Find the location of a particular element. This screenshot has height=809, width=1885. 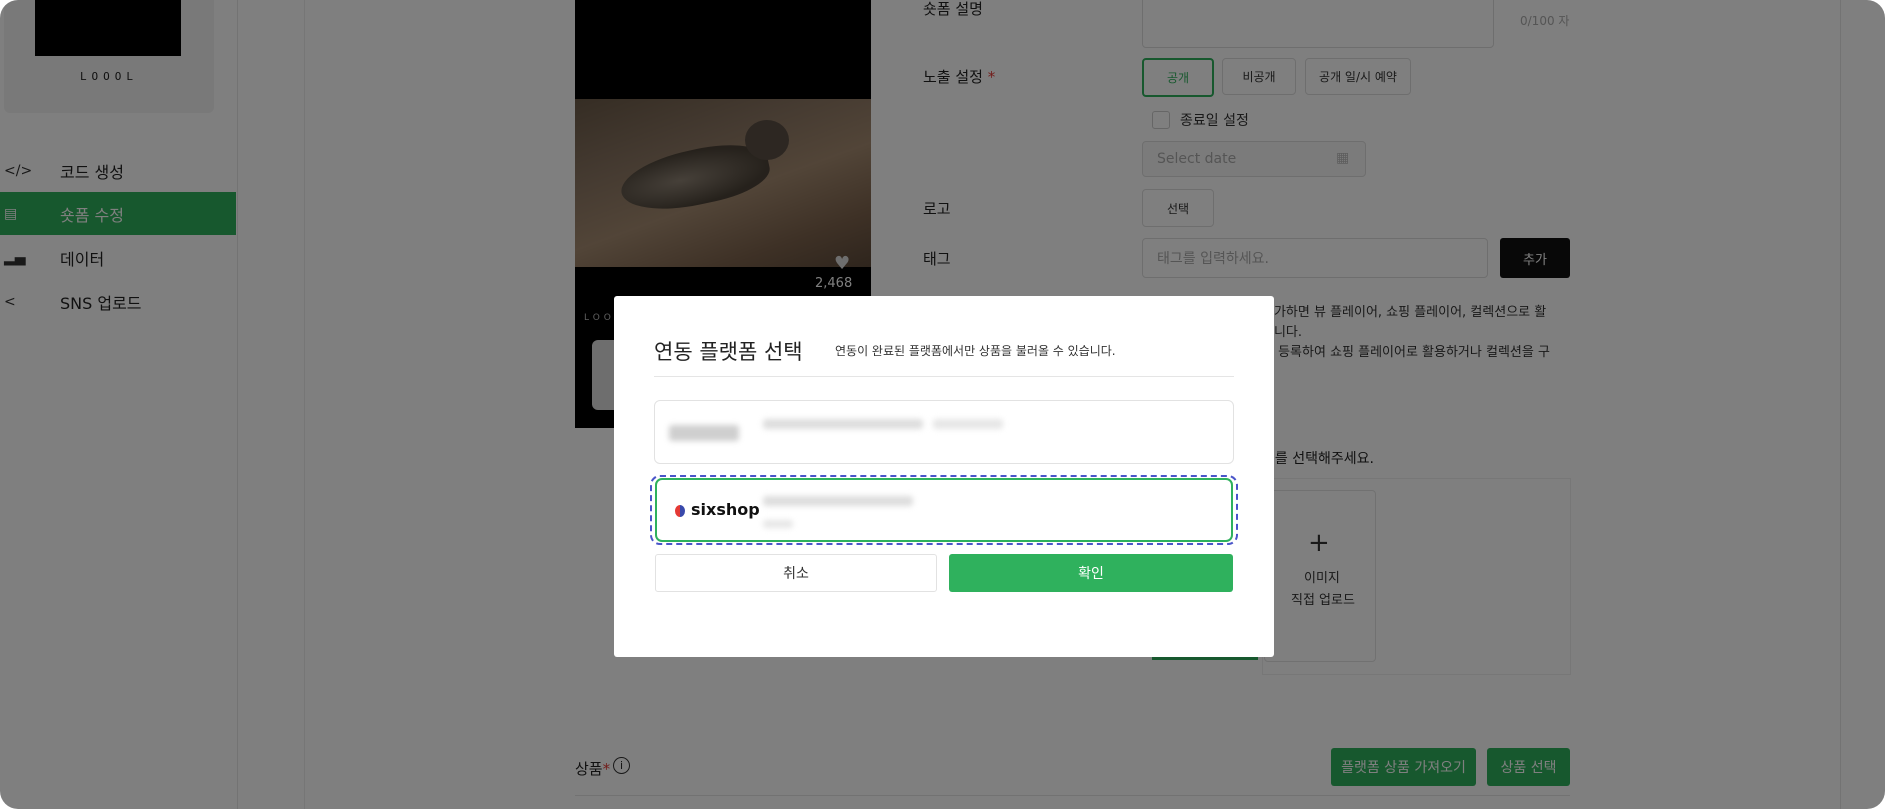

platform-logo-redacted is located at coordinates (704, 433).